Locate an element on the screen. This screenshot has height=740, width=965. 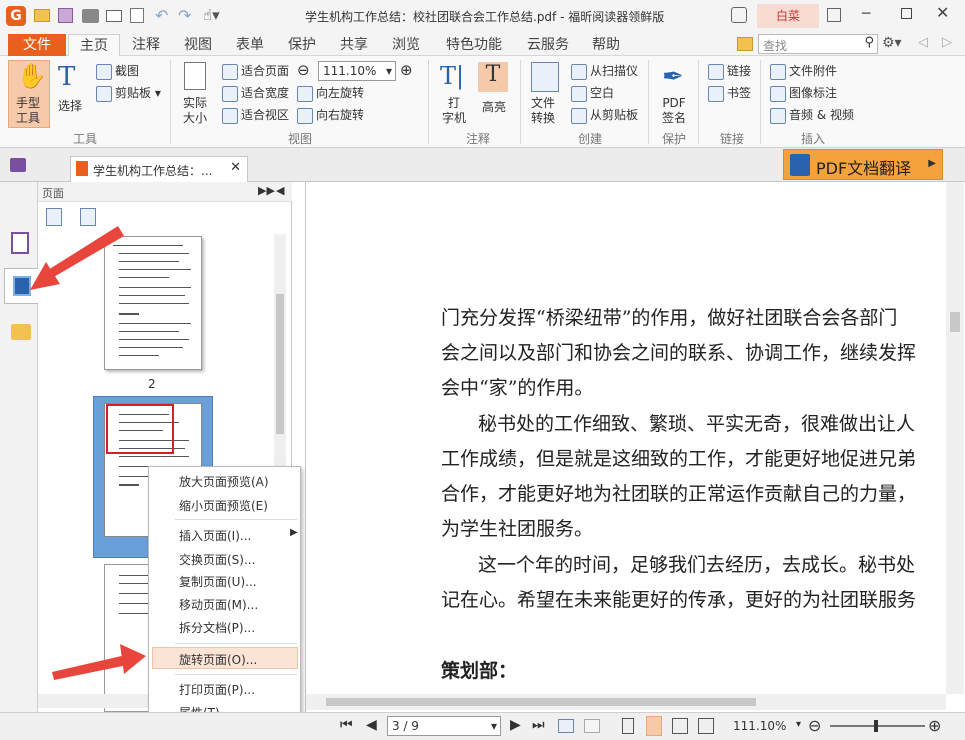
arrow-to-rotate-menu is located at coordinates (99, 662).